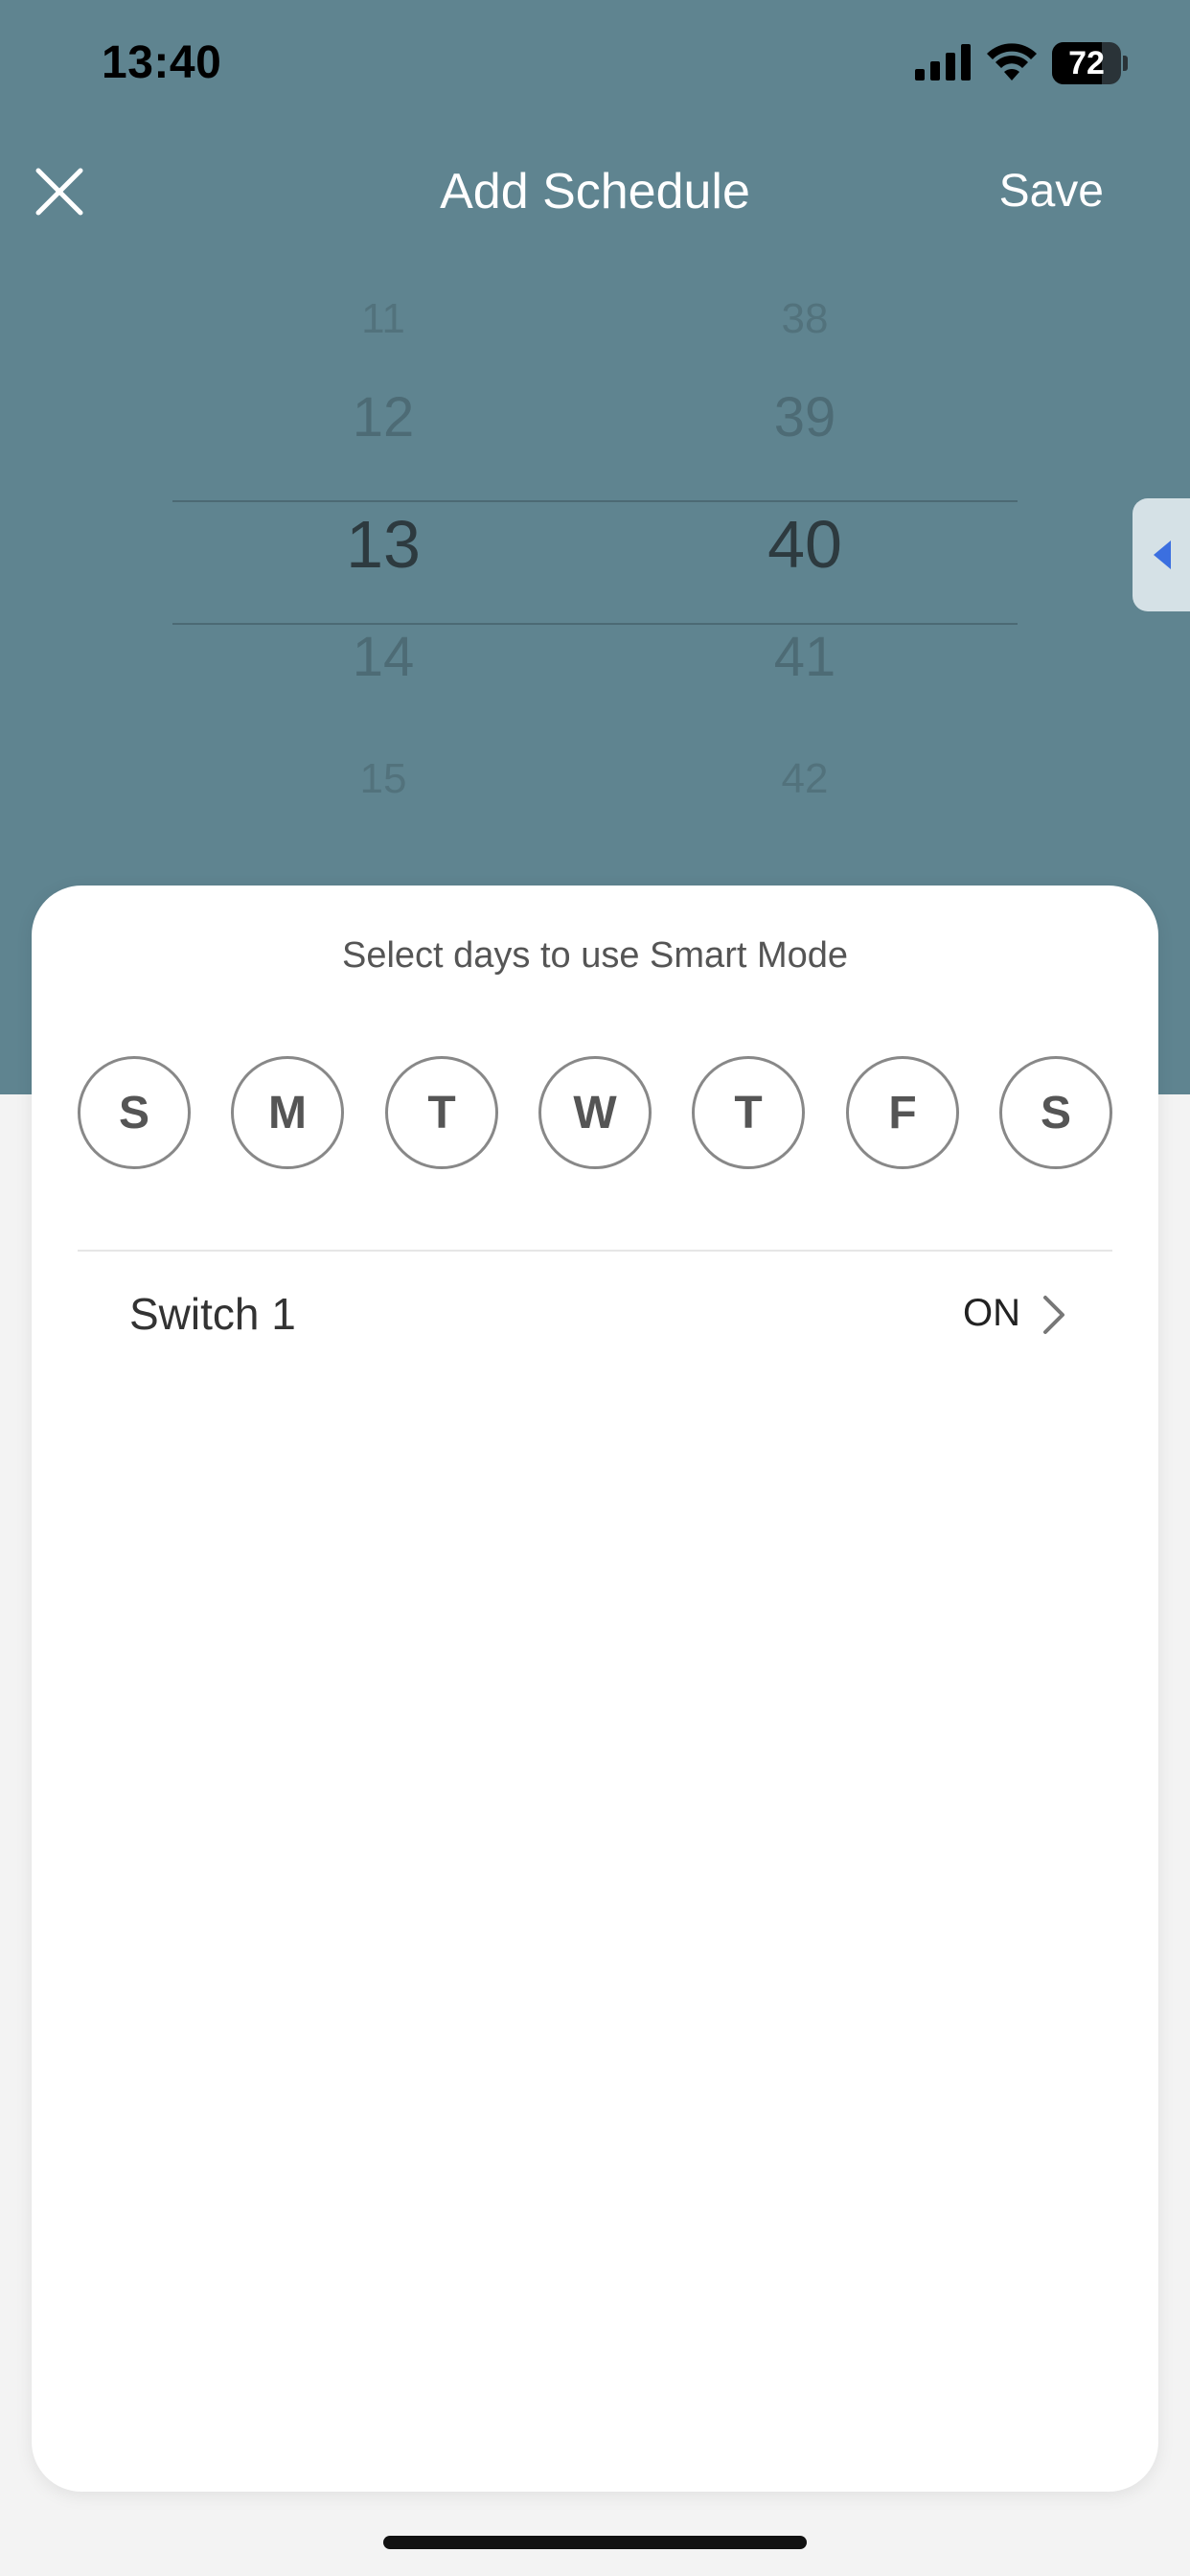 The height and width of the screenshot is (2576, 1190). I want to click on save-button: Save, so click(1051, 191).